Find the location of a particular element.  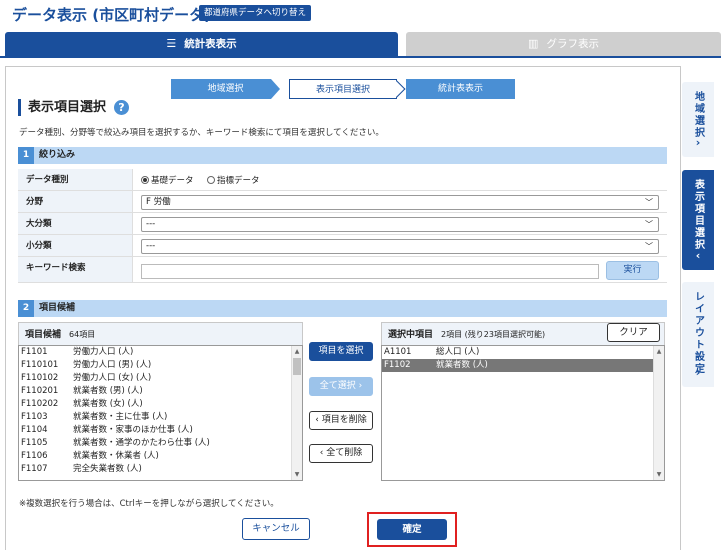

item-name: 就業者数・主に仕事 (人) is located at coordinates (120, 417).